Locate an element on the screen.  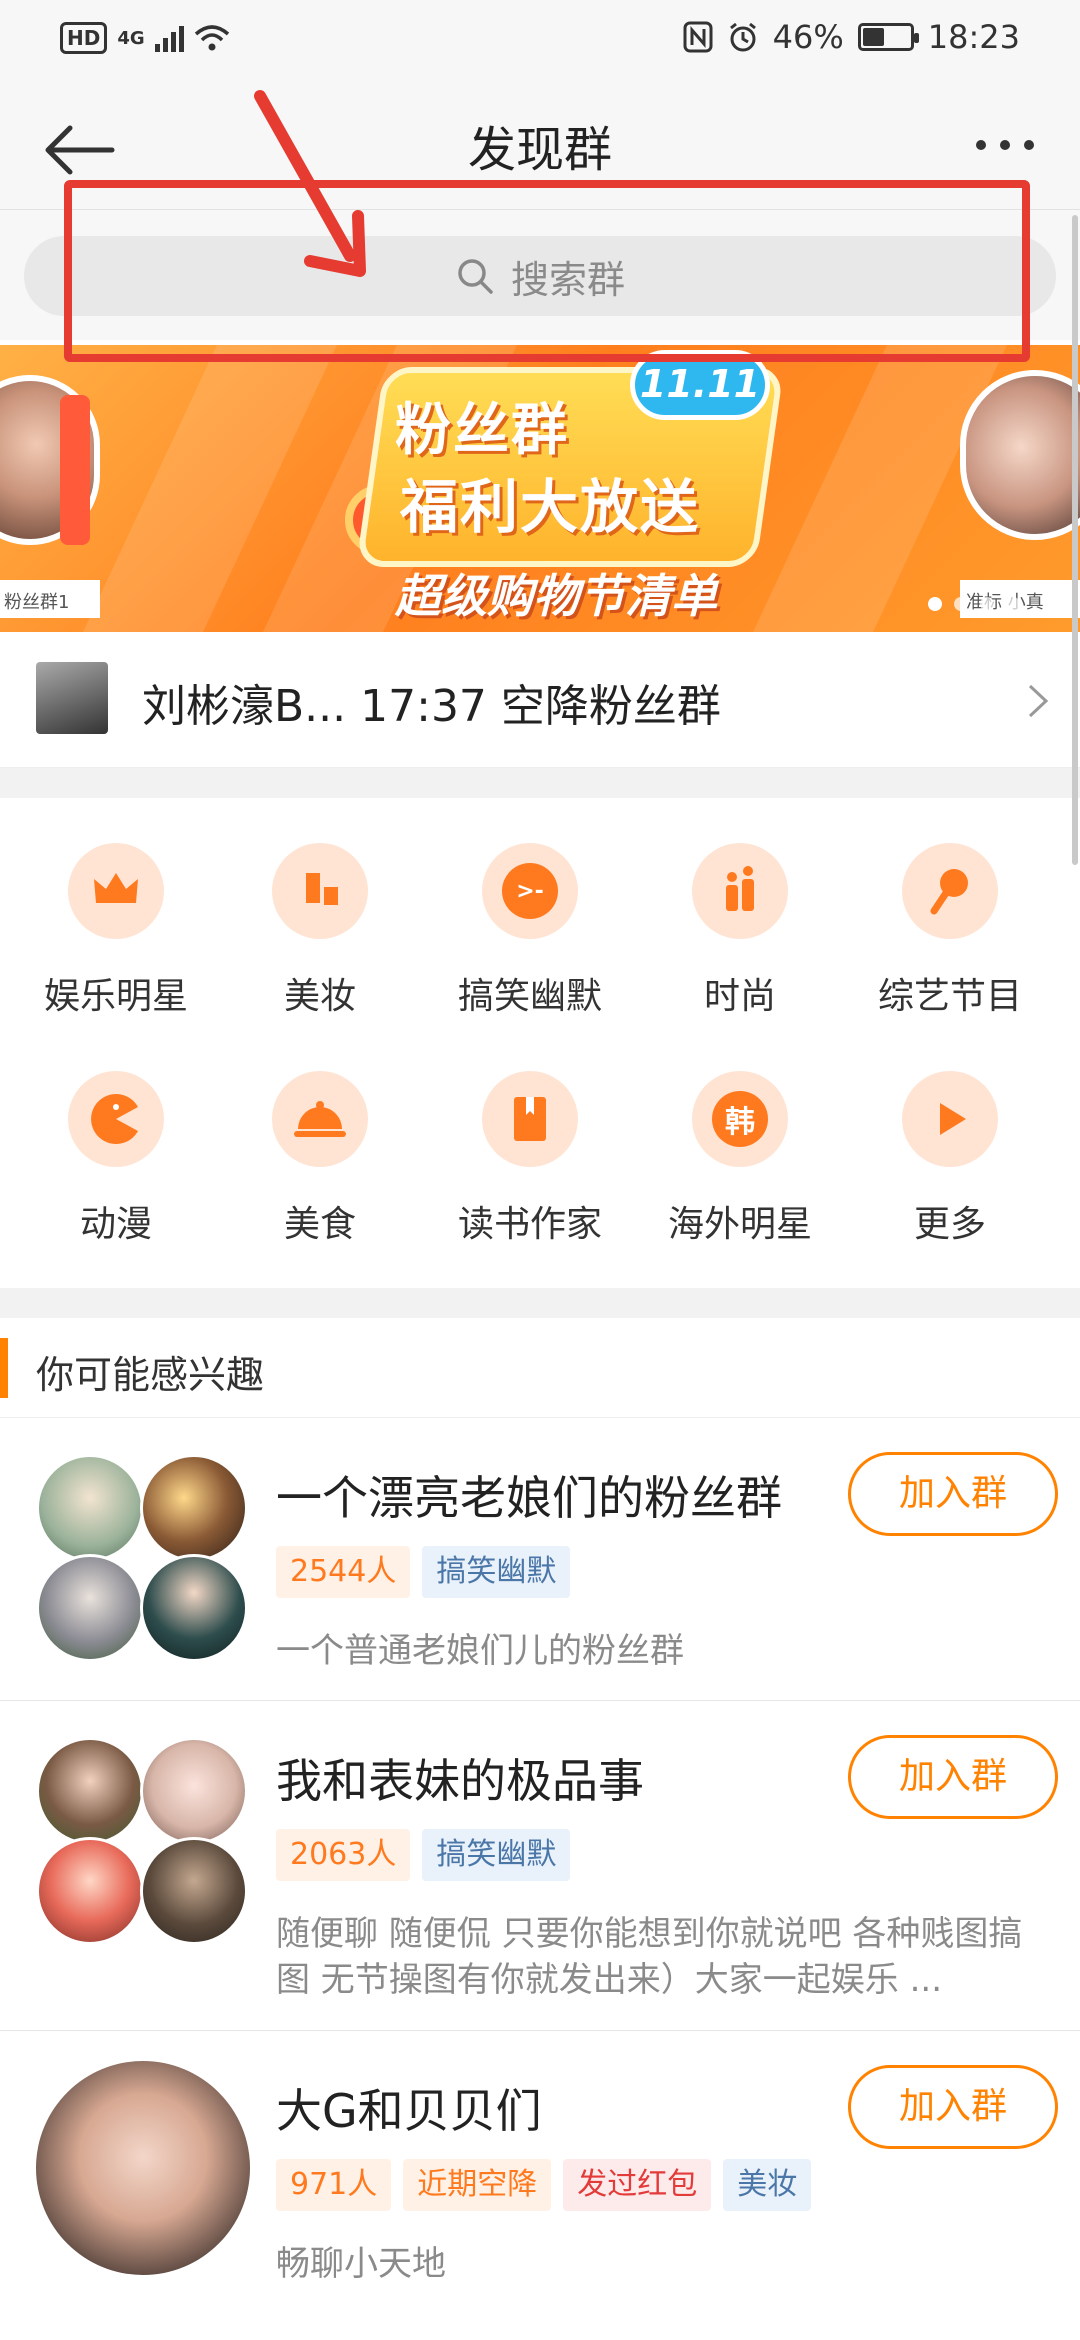
status-bar: HD 4G 46% 18:23 is located at coordinates (540, 40).